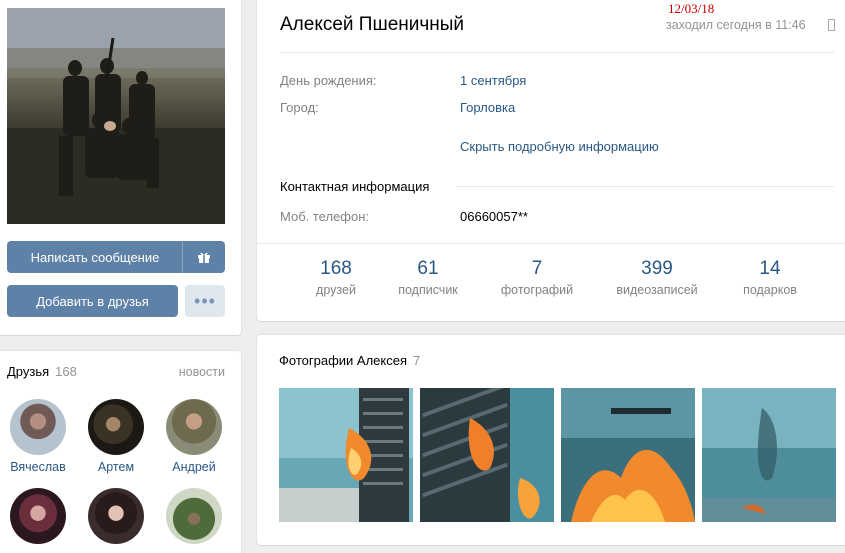 This screenshot has height=553, width=845. Describe the element at coordinates (645, 186) in the screenshot. I see `contact-divider` at that location.